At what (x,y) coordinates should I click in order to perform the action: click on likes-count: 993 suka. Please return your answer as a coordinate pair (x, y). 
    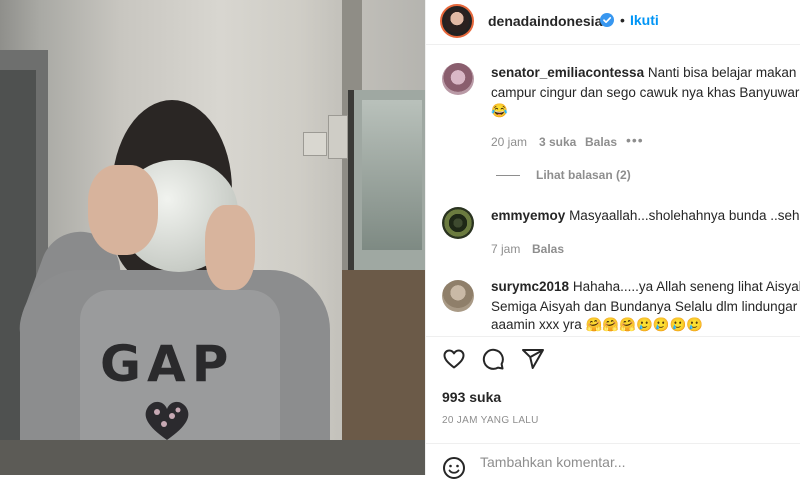
    Looking at the image, I should click on (471, 397).